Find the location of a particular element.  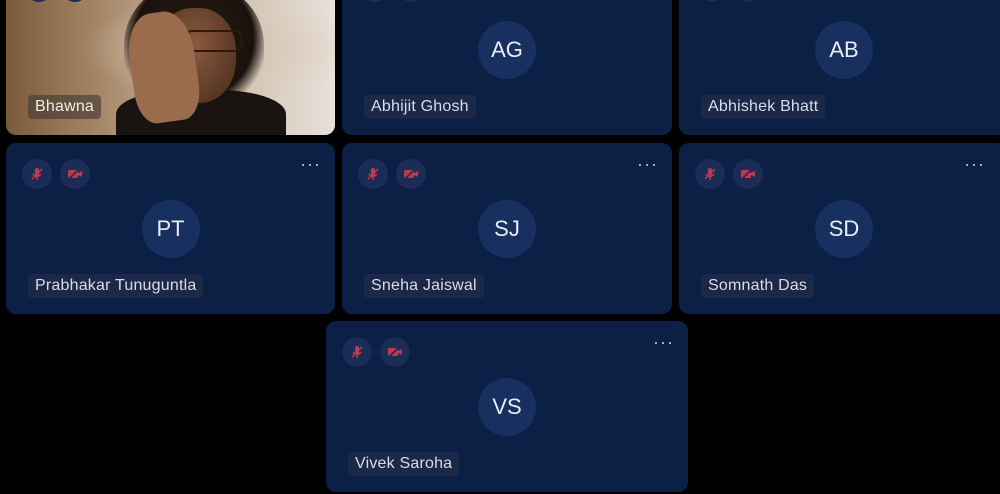

participant-name: Sneha Jaiswal is located at coordinates (424, 286).